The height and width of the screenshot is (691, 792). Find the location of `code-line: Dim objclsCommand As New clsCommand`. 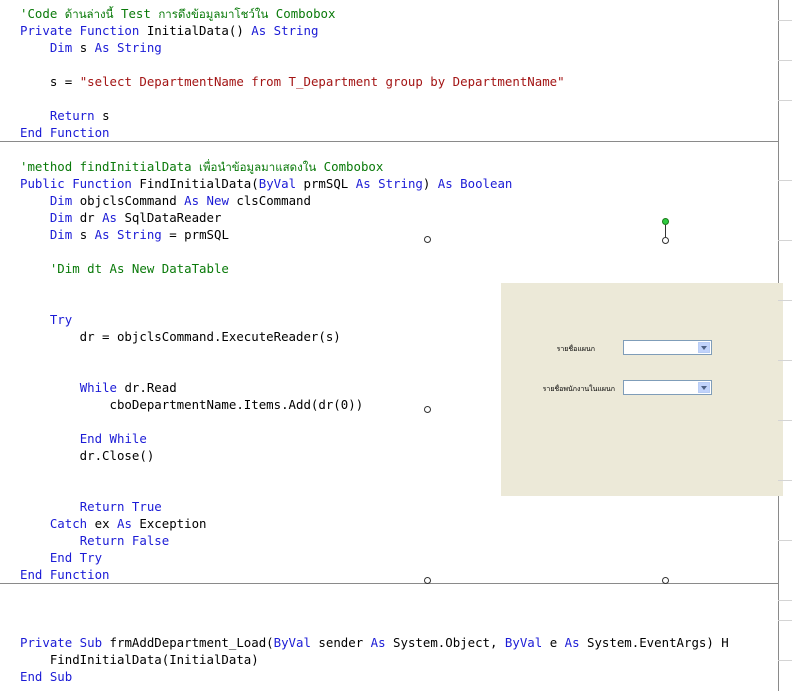

code-line: Dim objclsCommand As New clsCommand is located at coordinates (165, 200).